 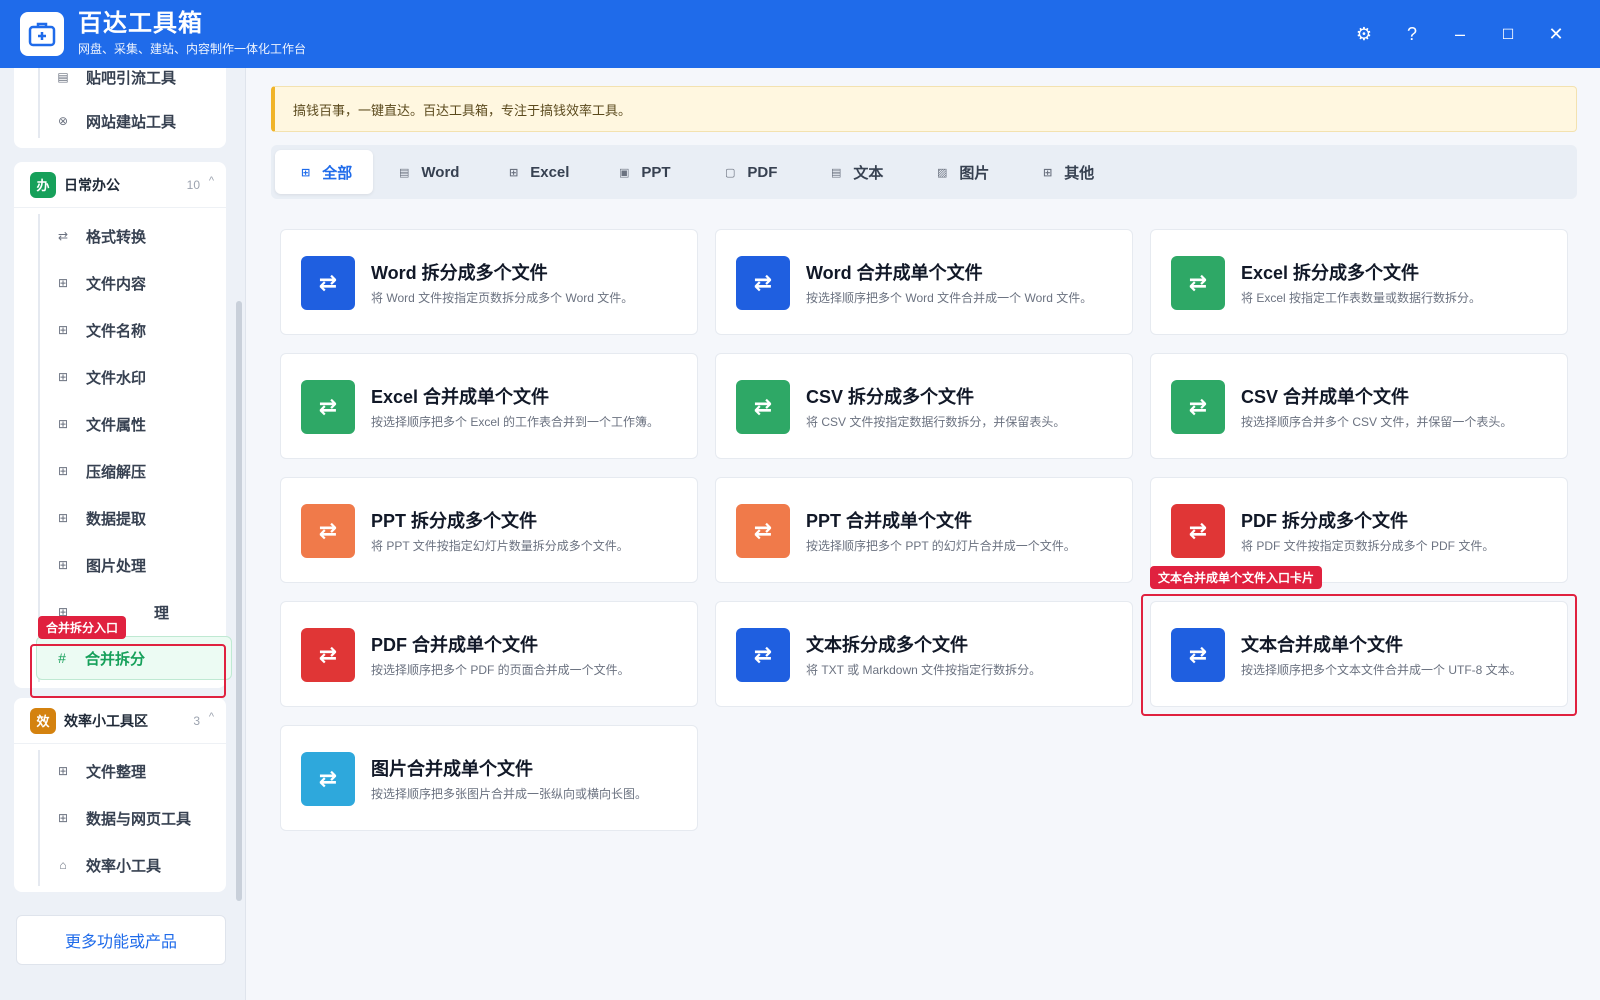 I want to click on tool-card-csv-merge: ⇄ CSV 合并成单个文件 按选择顺序合并多个 CSV 文件，并保留一个表头。, so click(x=1359, y=406).